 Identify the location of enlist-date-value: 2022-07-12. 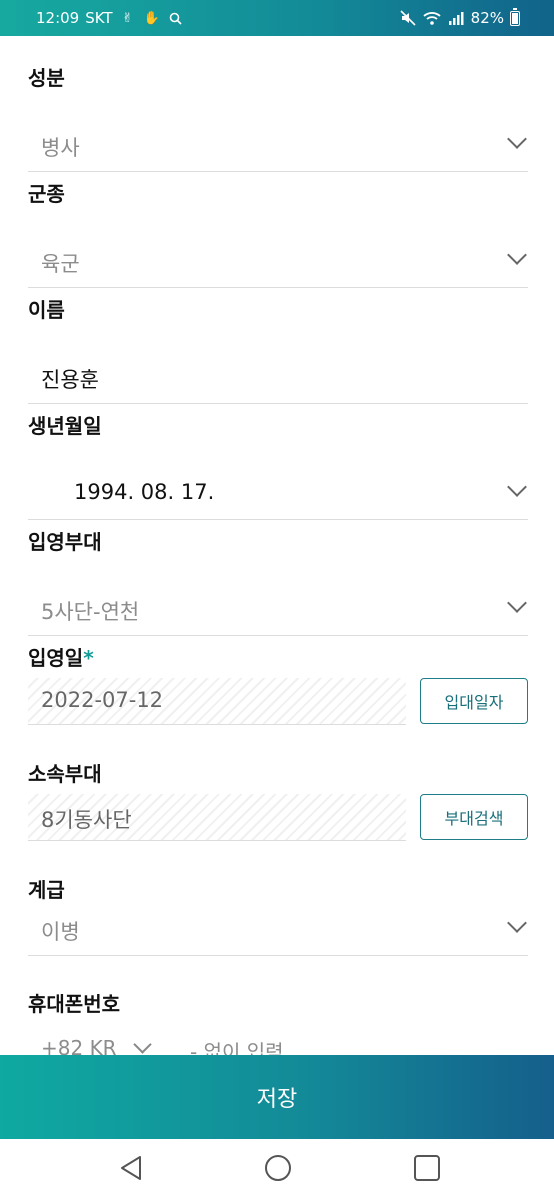
(102, 700).